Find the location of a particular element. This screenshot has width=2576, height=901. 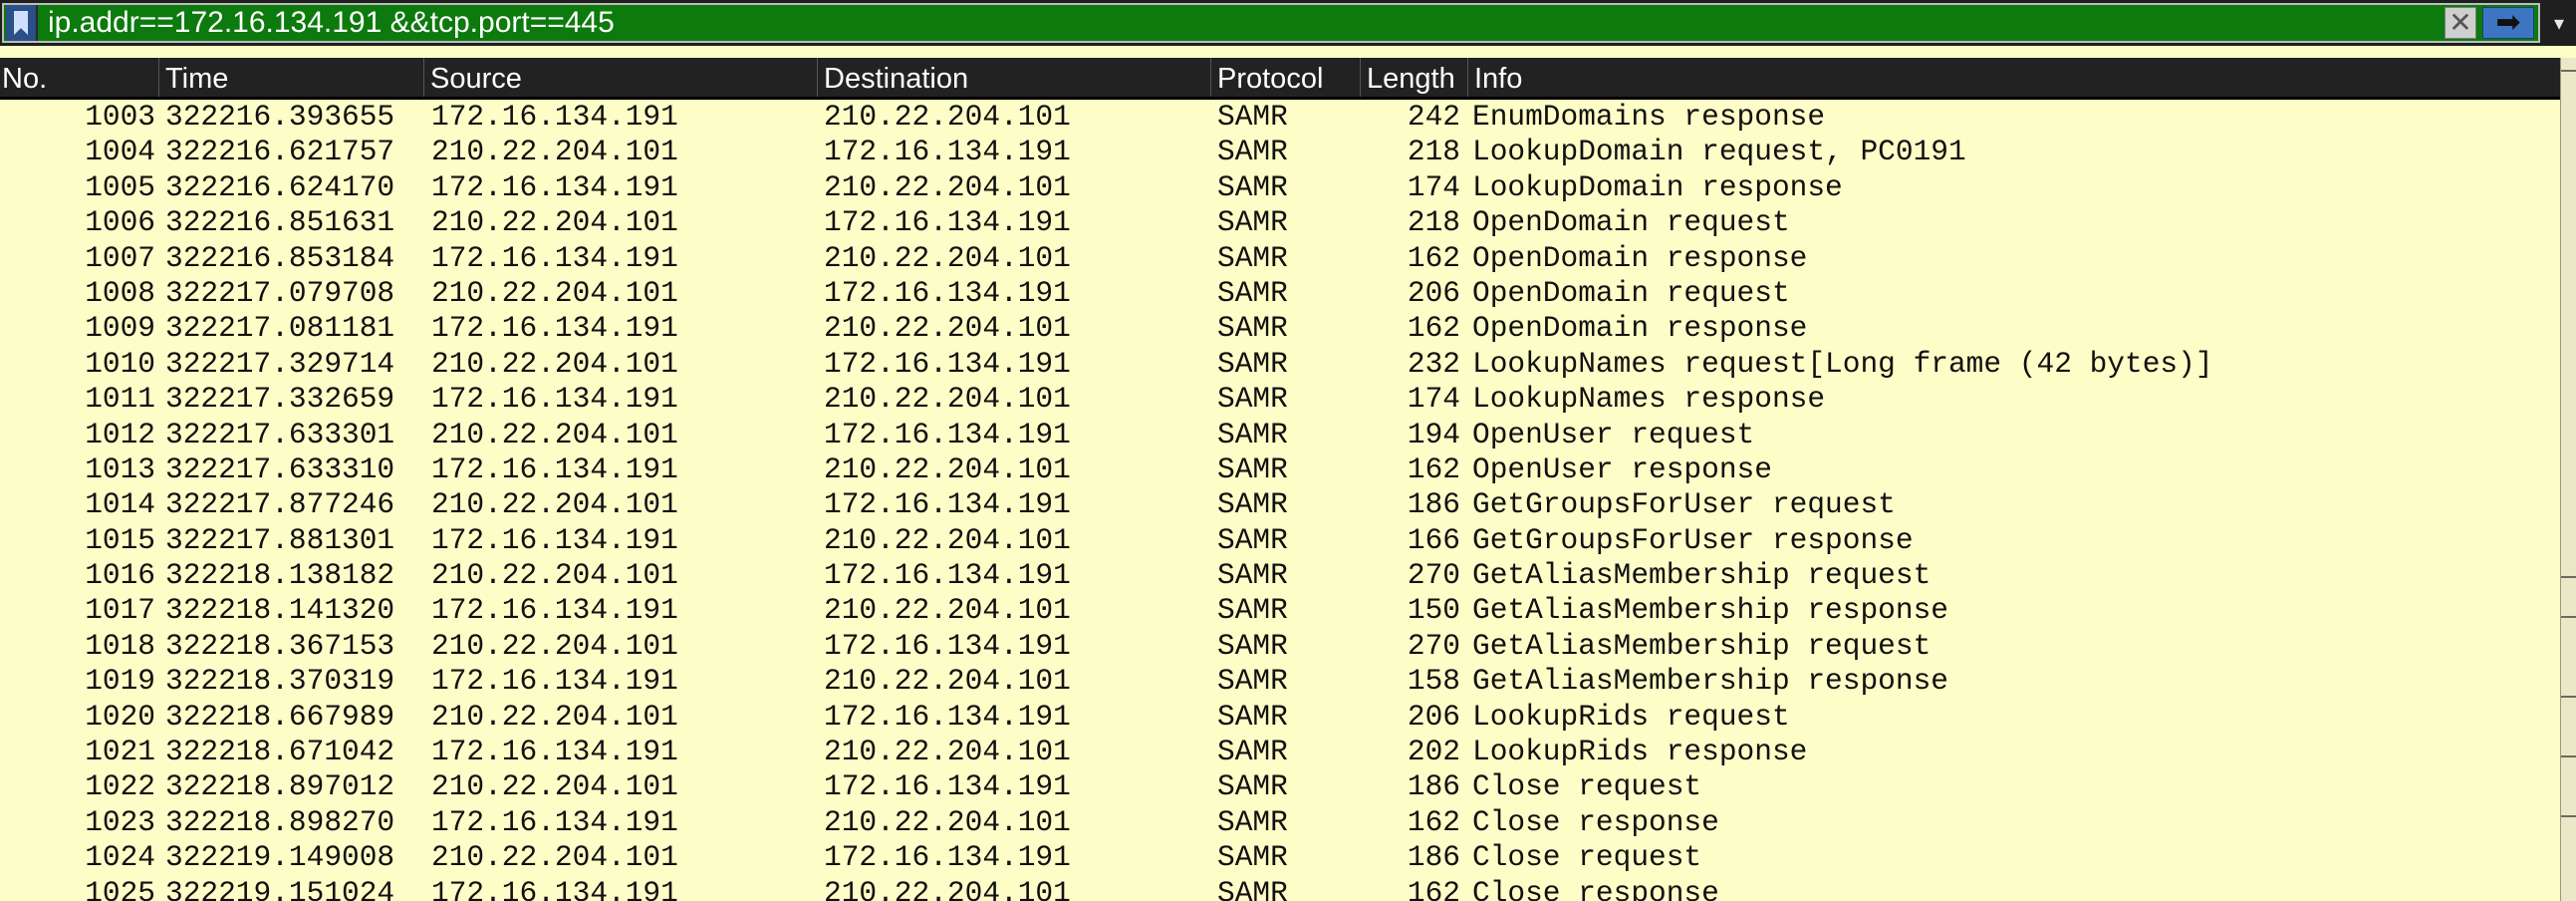

packet-info: GetGroupsForUser response is located at coordinates (1693, 539).